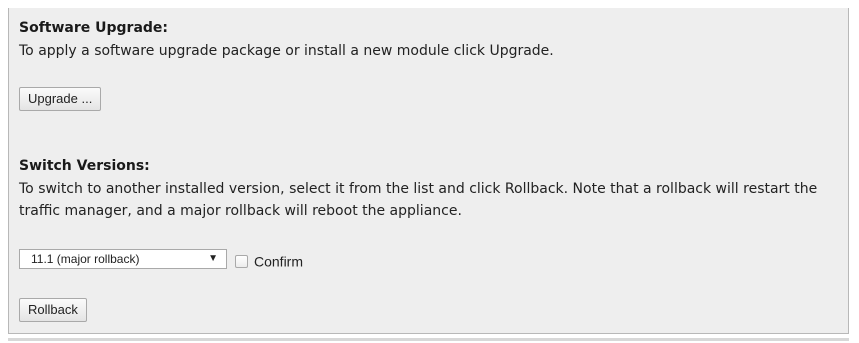 The height and width of the screenshot is (343, 859). I want to click on version-select: 11.1 (major rollback) ▼, so click(123, 259).